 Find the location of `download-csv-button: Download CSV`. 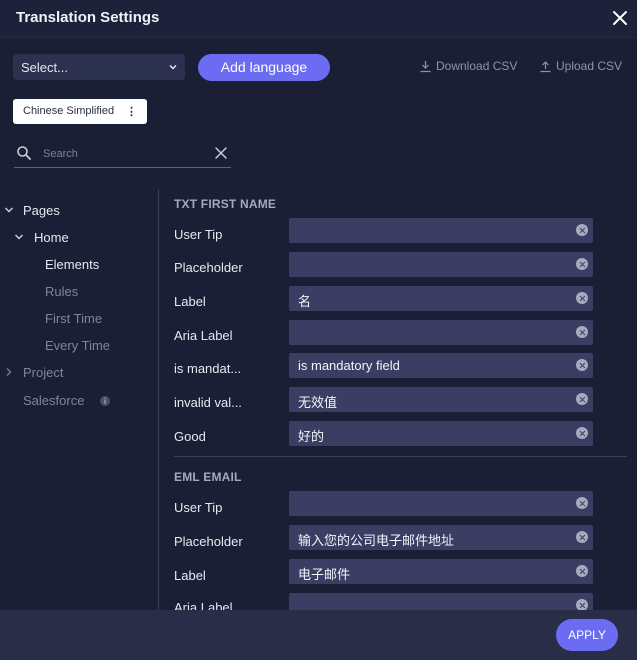

download-csv-button: Download CSV is located at coordinates (468, 66).